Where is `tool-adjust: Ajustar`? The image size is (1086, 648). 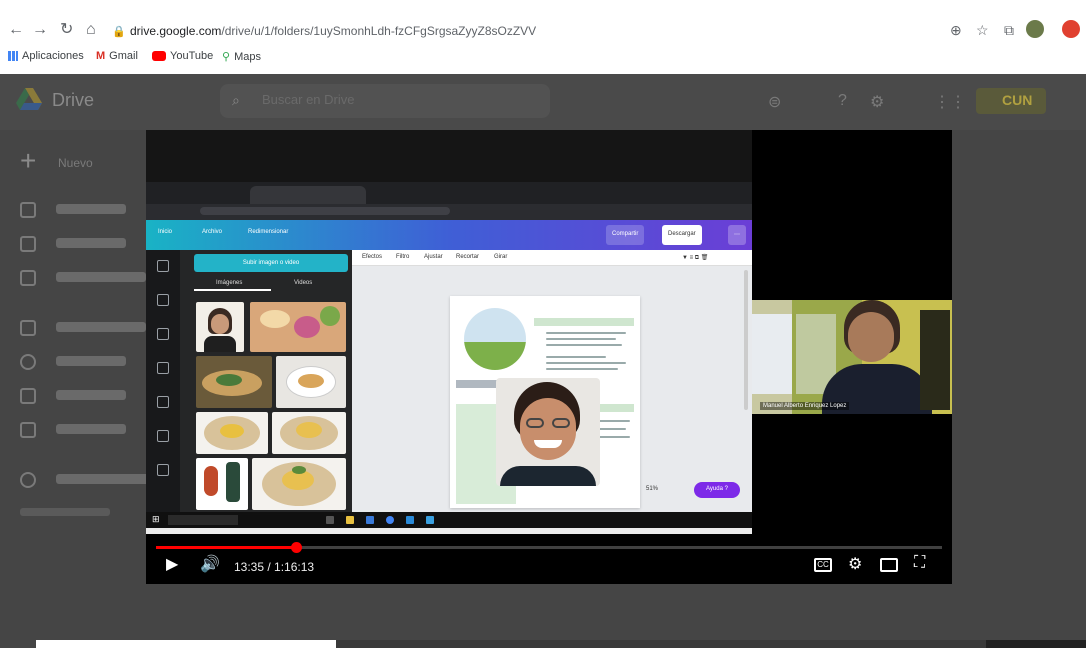
tool-adjust: Ajustar is located at coordinates (433, 257).